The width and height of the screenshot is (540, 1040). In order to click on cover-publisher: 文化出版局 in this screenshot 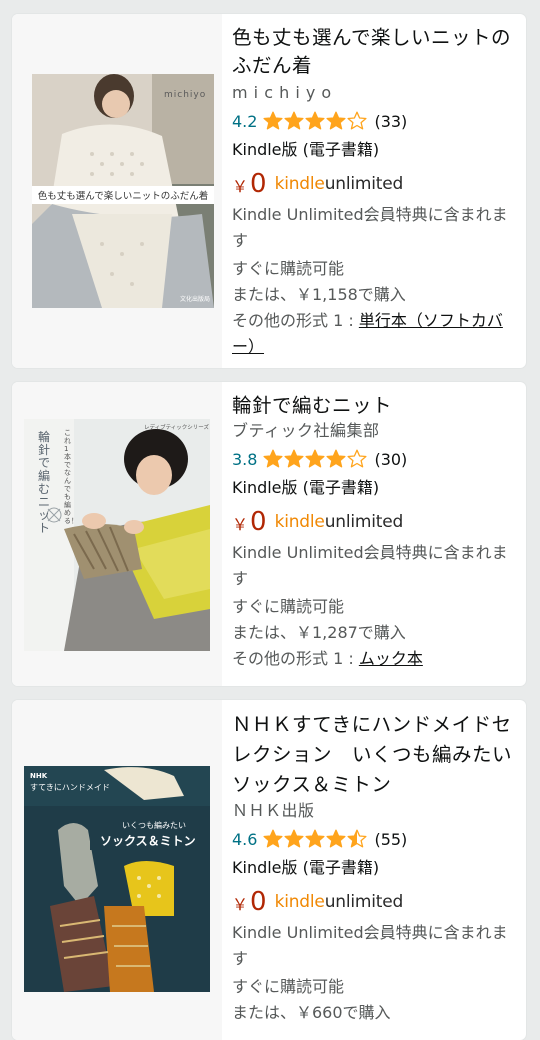, I will do `click(195, 299)`.